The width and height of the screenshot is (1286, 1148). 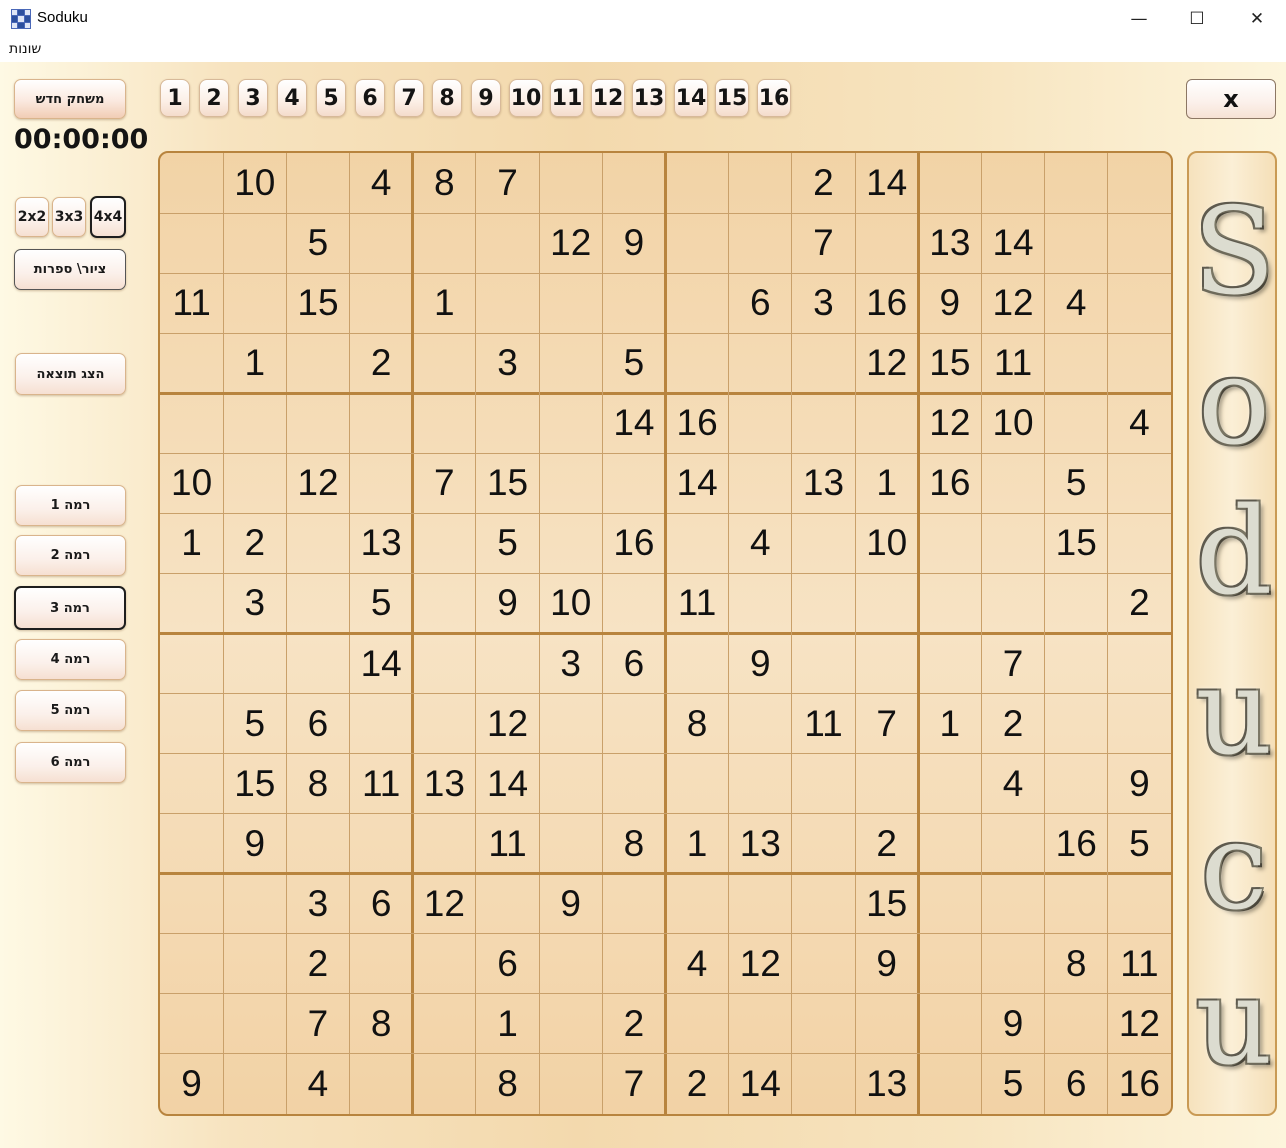 I want to click on palette-number-button: 11, so click(x=567, y=98).